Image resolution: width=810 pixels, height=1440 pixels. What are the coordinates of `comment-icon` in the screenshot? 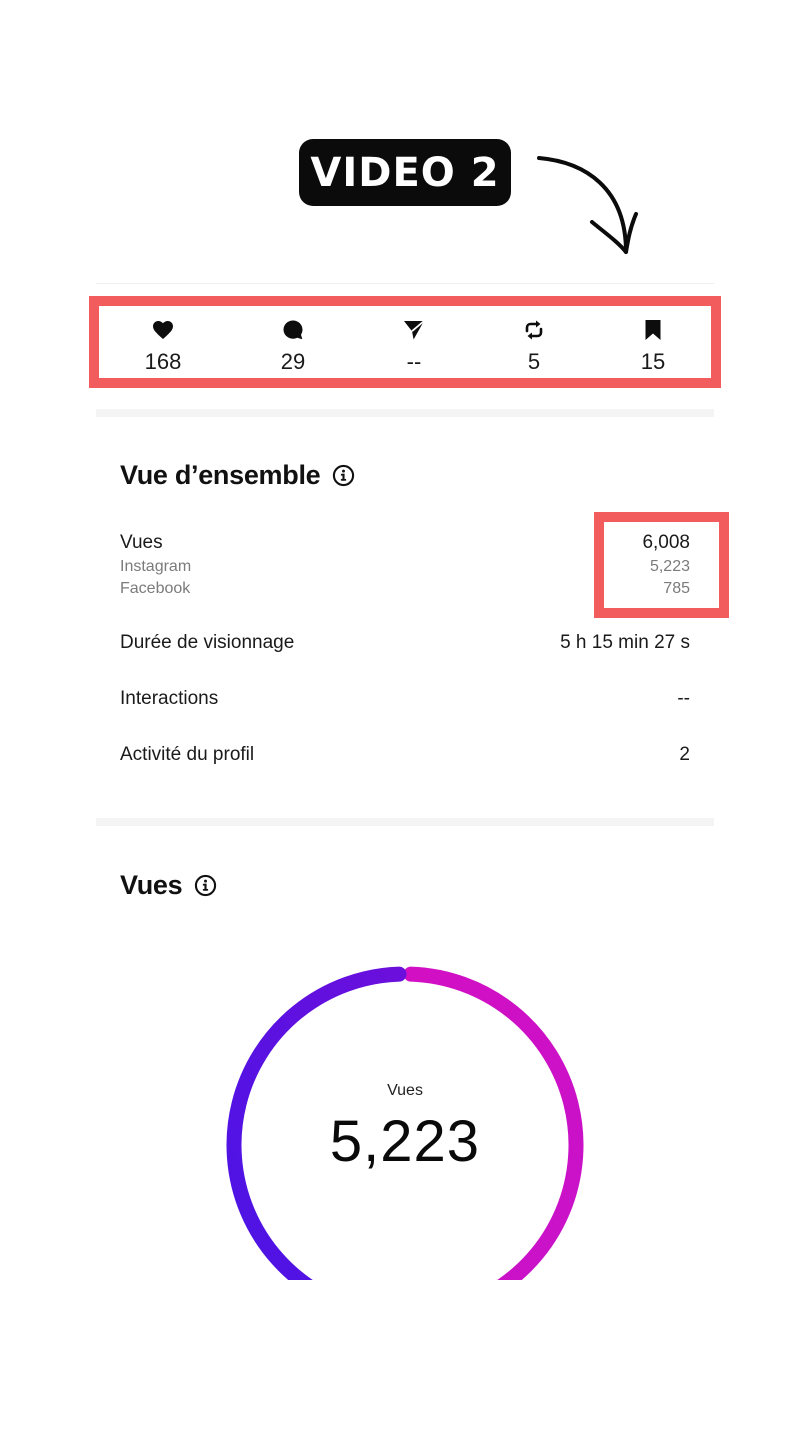 It's located at (293, 330).